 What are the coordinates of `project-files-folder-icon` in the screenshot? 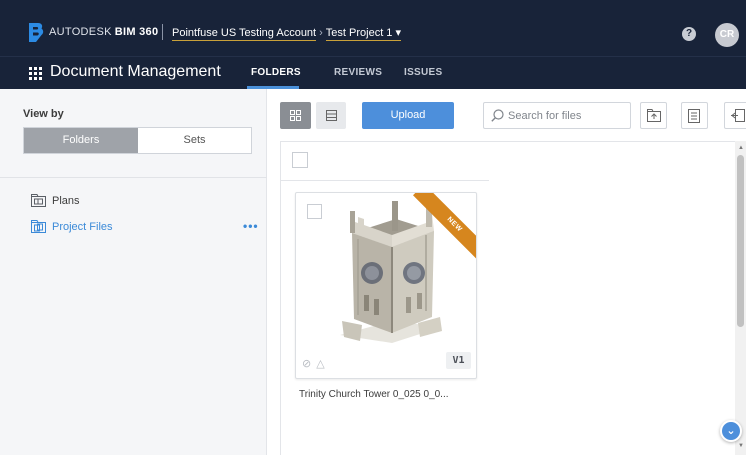 It's located at (38, 226).